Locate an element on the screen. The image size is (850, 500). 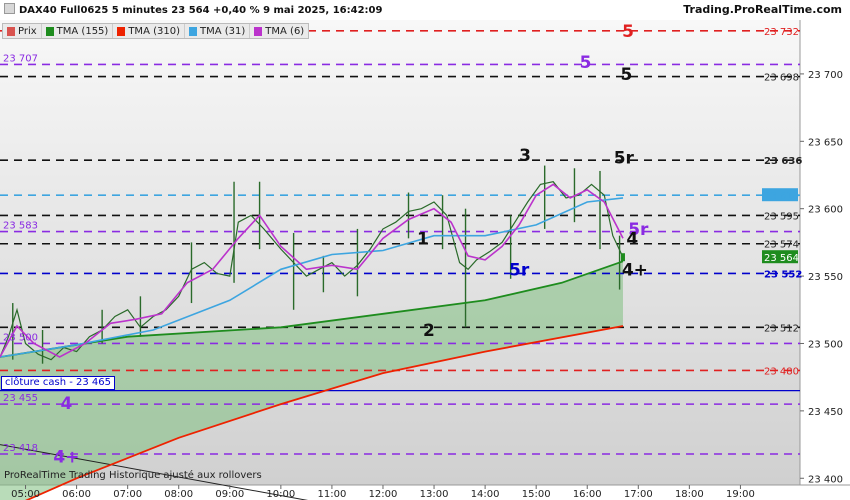
x-tick-label: 07:00 is located at coordinates (127, 494).